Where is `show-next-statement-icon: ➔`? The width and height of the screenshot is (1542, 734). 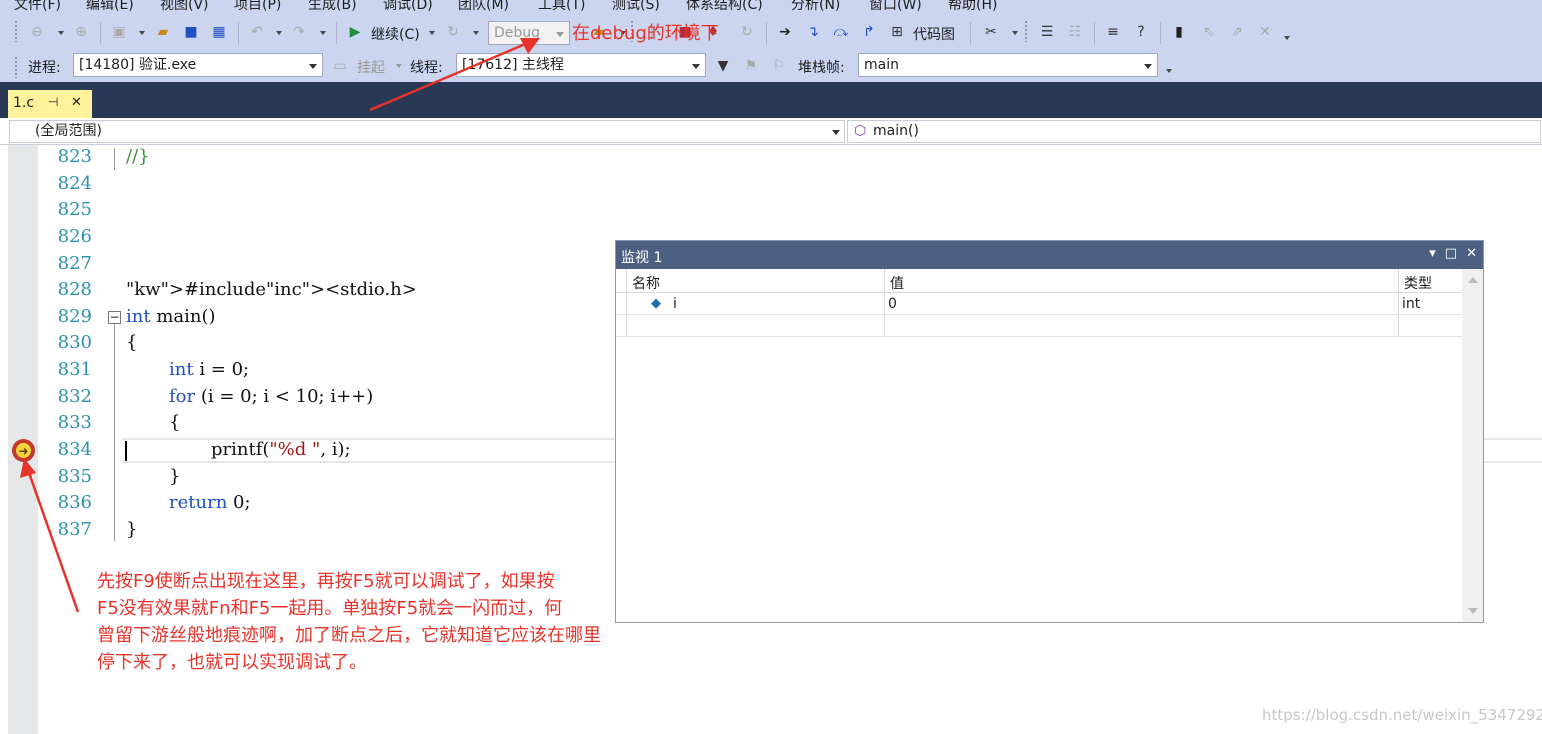 show-next-statement-icon: ➔ is located at coordinates (785, 32).